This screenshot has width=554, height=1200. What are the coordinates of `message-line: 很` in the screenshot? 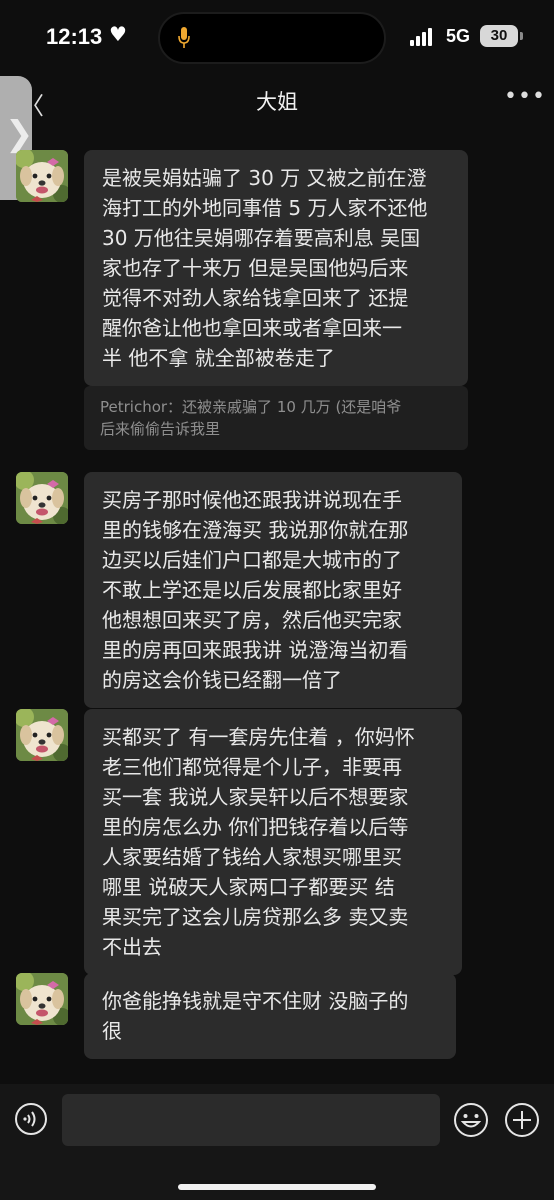 It's located at (112, 1031).